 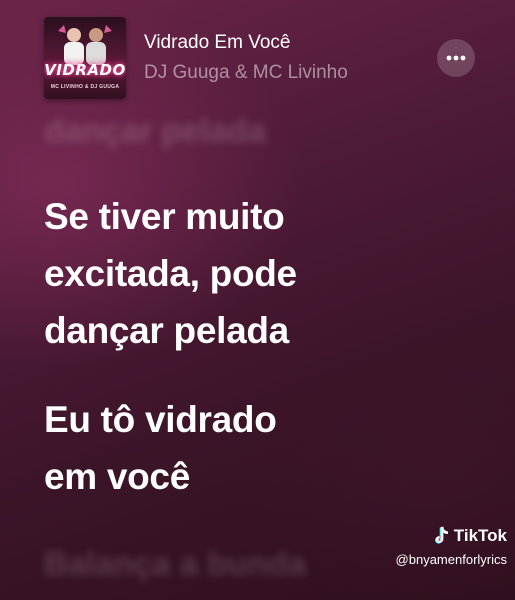 What do you see at coordinates (217, 43) in the screenshot?
I see `track-title: Vidrado Em Você` at bounding box center [217, 43].